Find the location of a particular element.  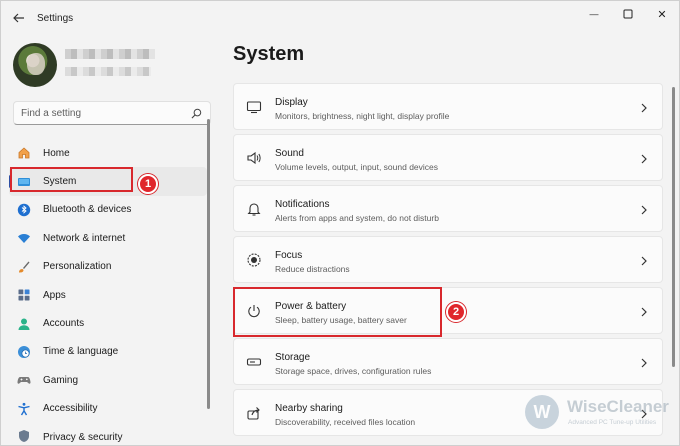

setting-focus: Focus Reduce distractions is located at coordinates (448, 259).